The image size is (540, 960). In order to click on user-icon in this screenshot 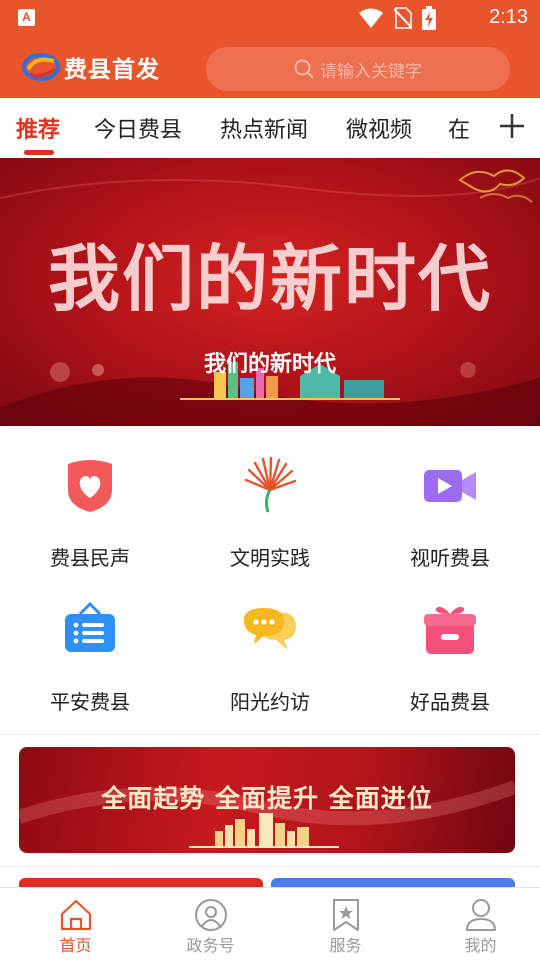, I will do `click(481, 915)`.